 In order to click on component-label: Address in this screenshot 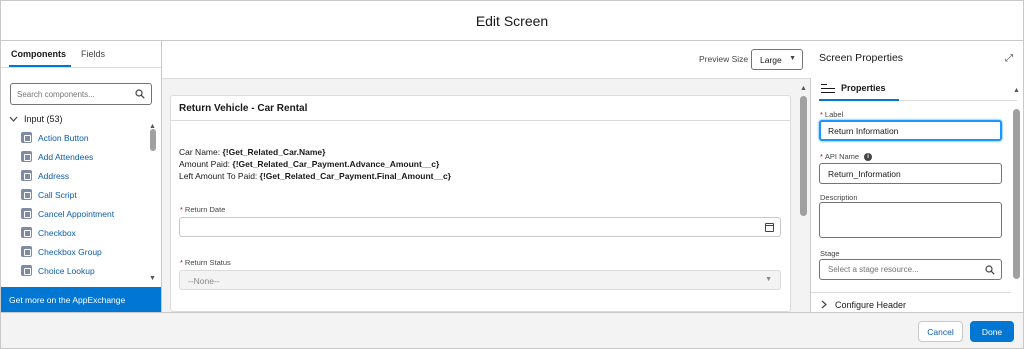, I will do `click(54, 175)`.